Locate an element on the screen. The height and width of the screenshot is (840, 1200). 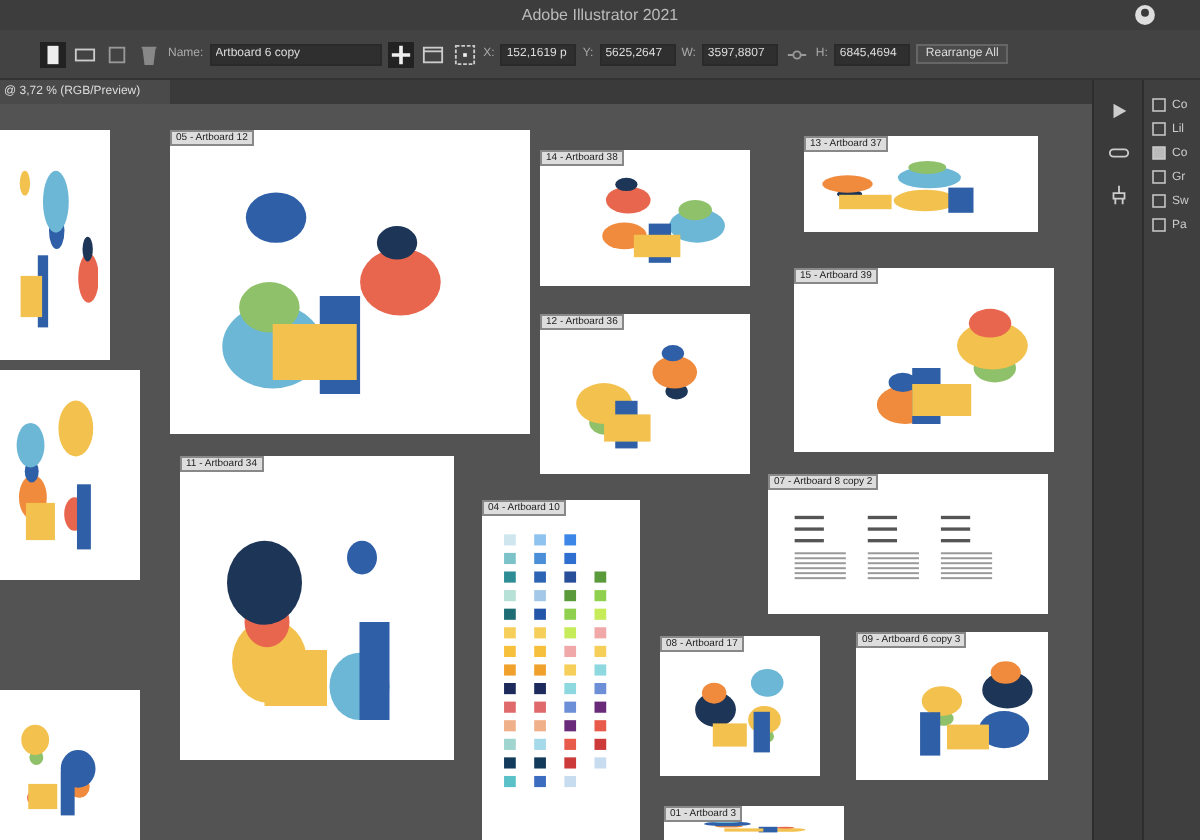
reference-point-icon is located at coordinates (464, 54).